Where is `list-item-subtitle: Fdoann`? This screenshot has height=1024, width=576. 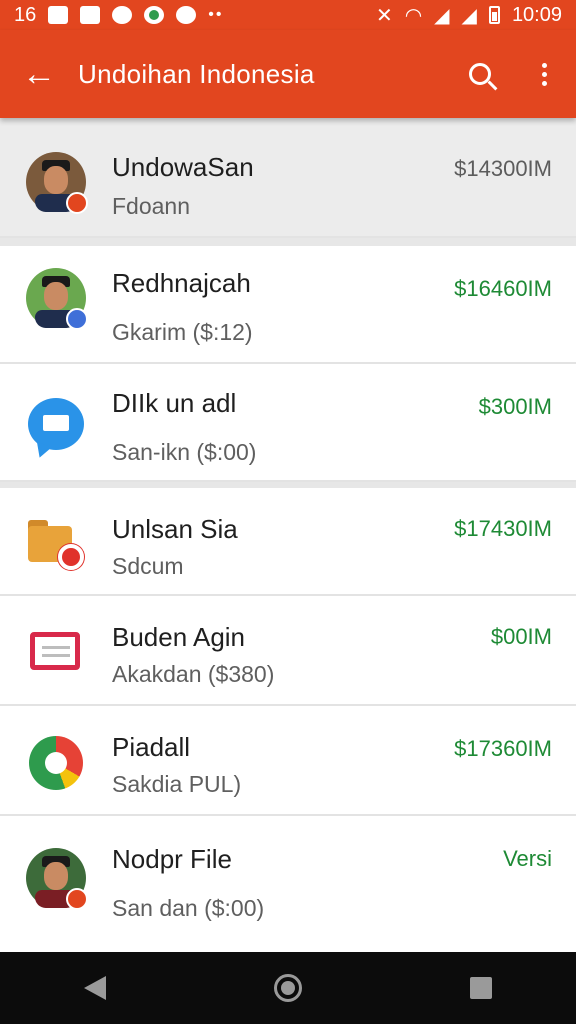
list-item-subtitle: Fdoann is located at coordinates (151, 206).